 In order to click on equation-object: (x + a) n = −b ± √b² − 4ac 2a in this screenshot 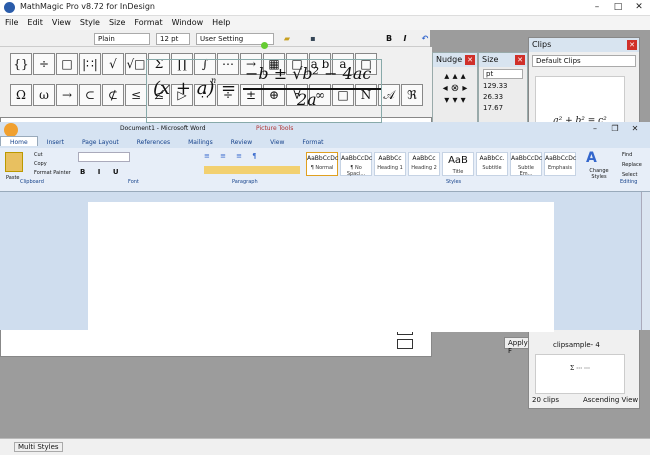, I will do `click(264, 82)`.